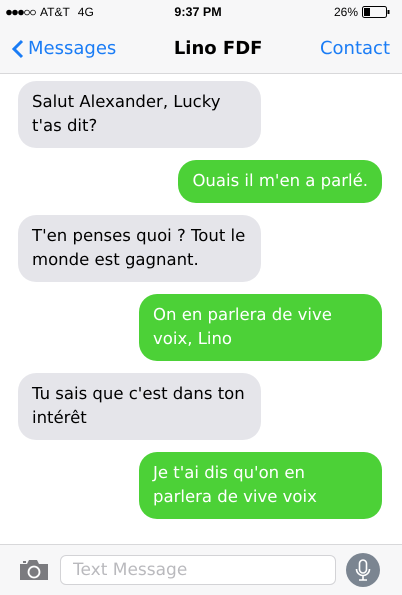  What do you see at coordinates (198, 570) in the screenshot?
I see `message-input: Text Message` at bounding box center [198, 570].